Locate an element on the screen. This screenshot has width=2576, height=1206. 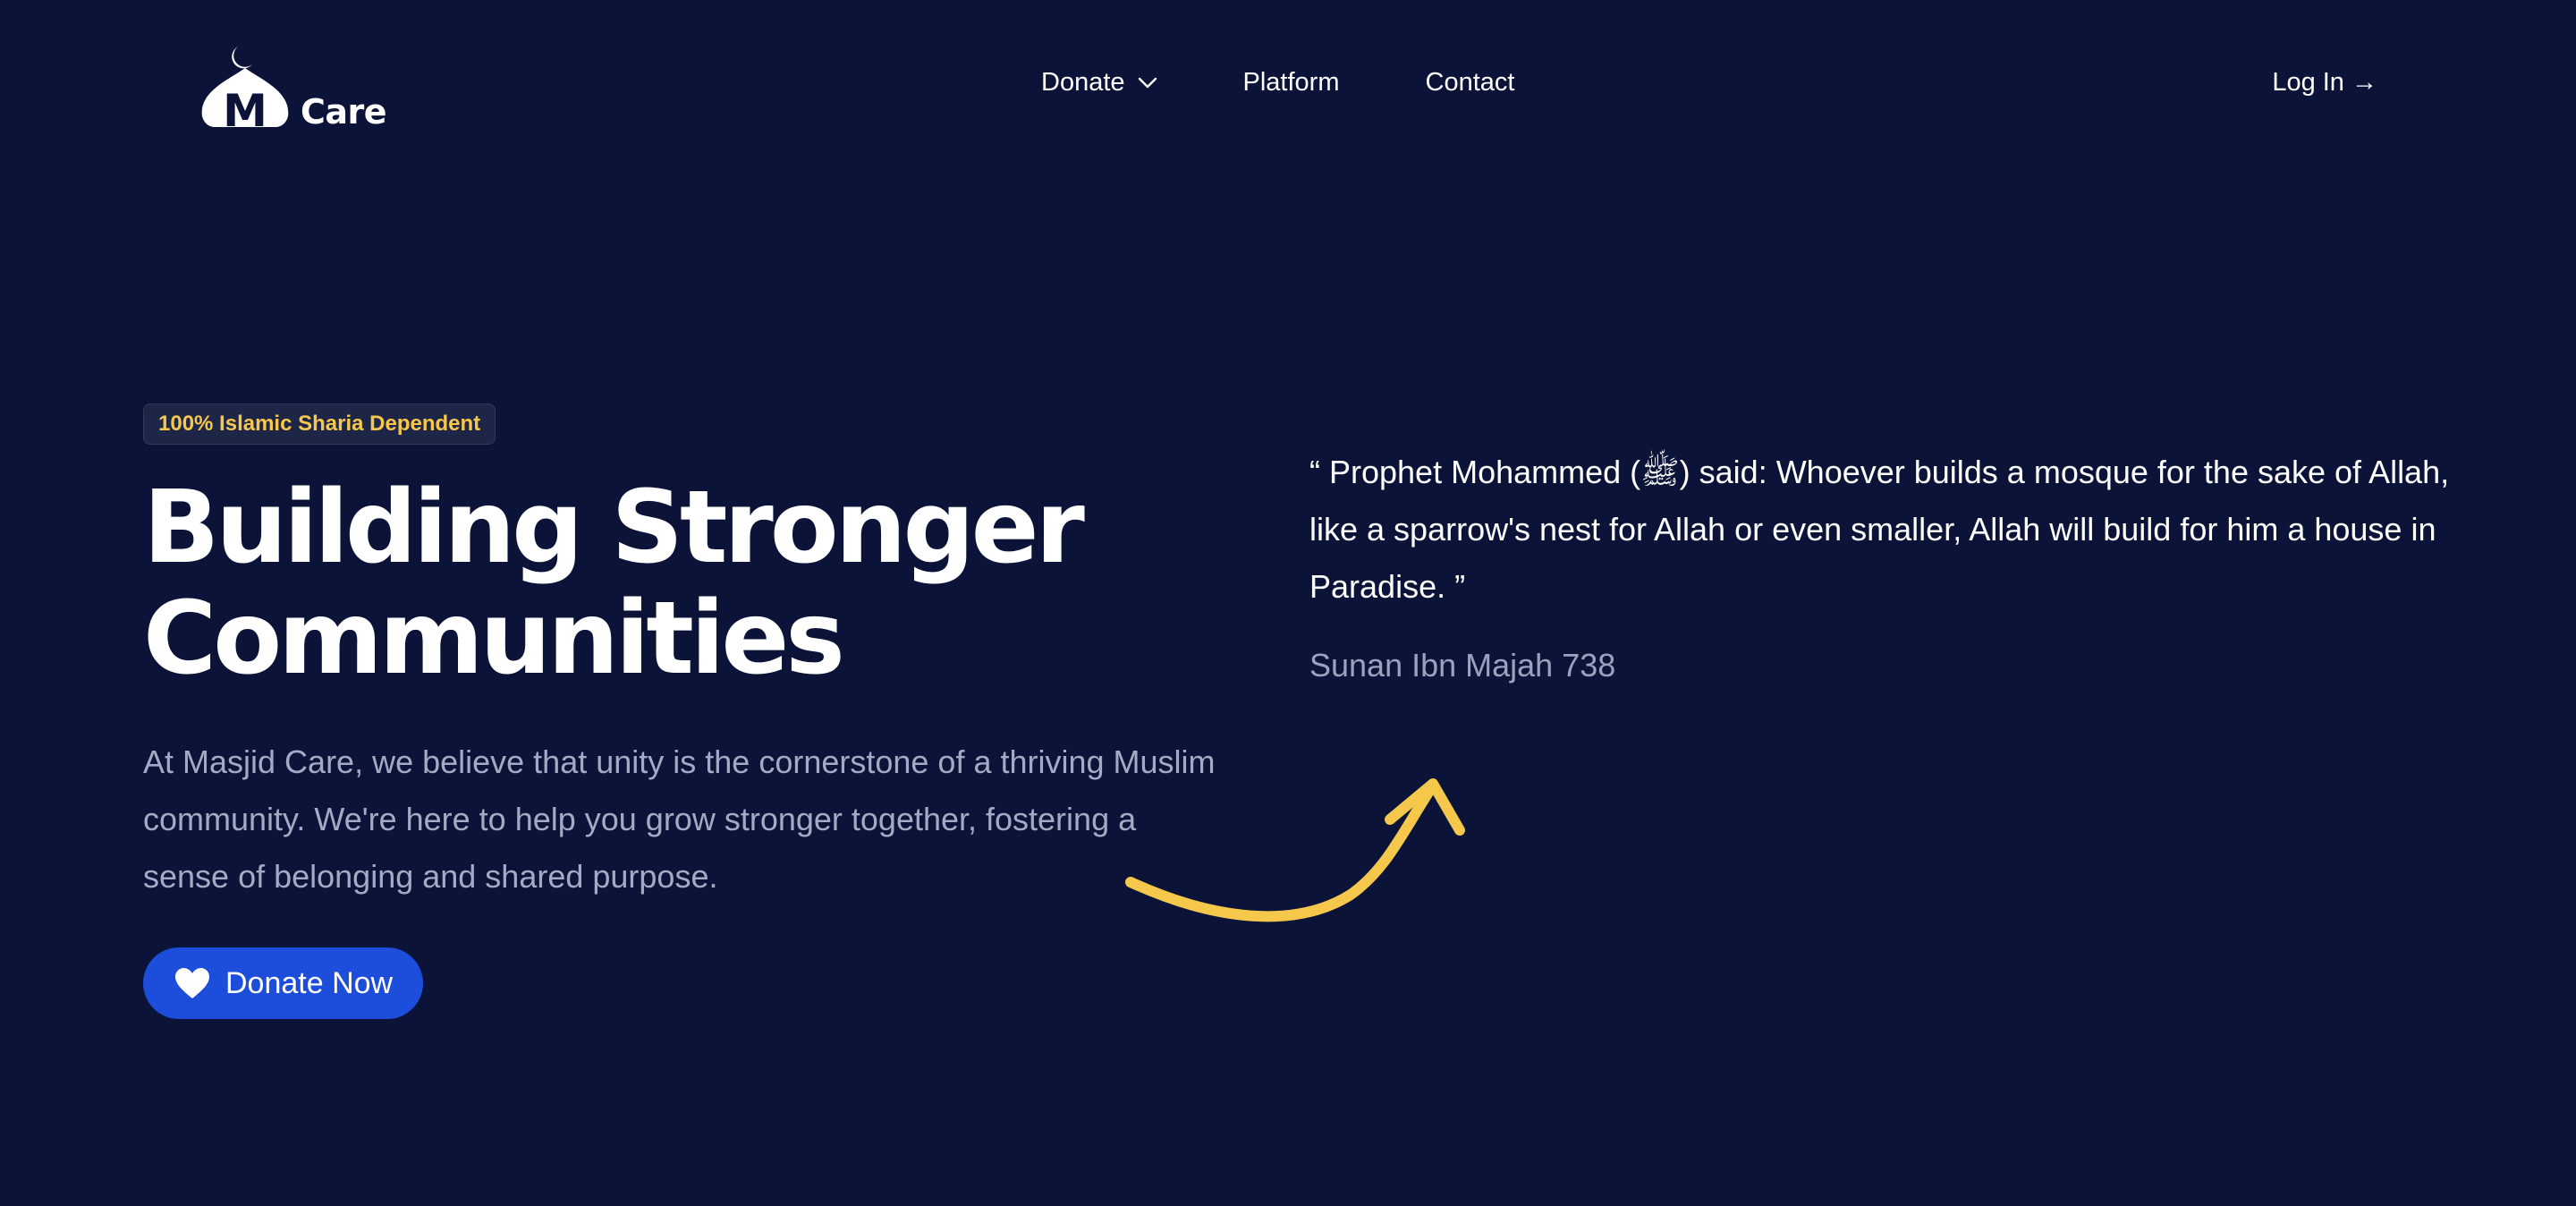
nav-contact-label: Contact is located at coordinates (1470, 82).